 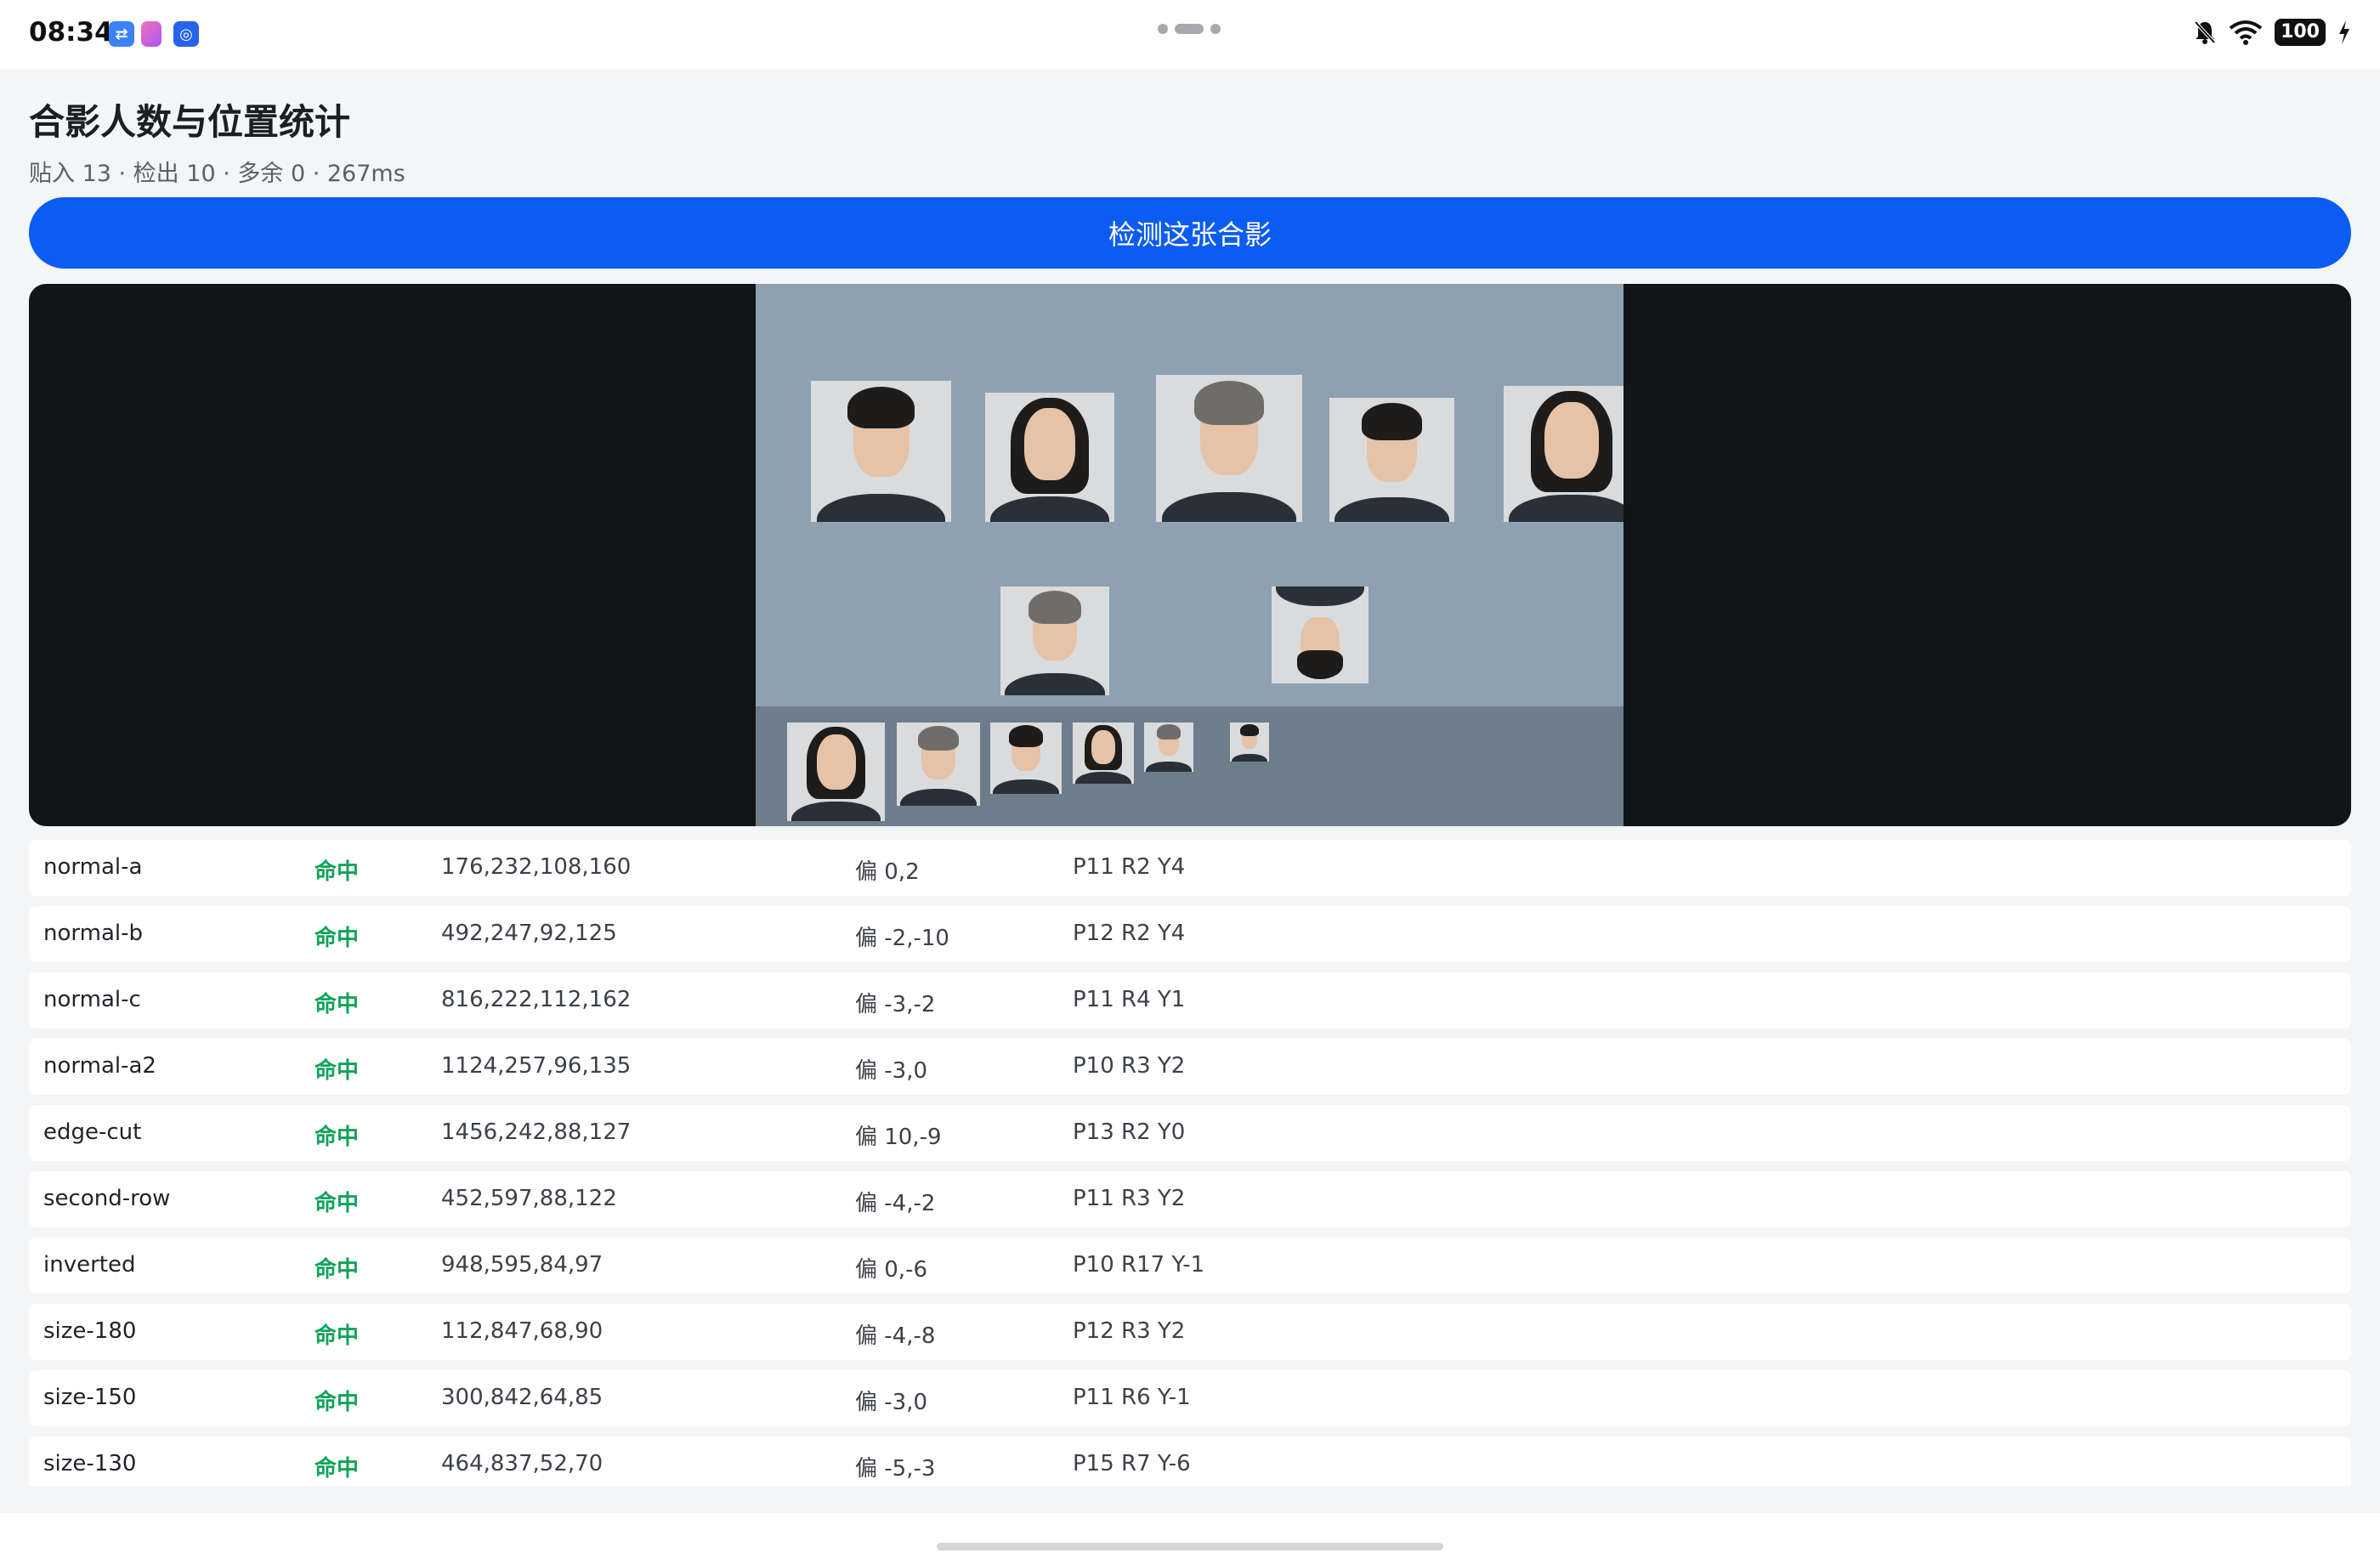 What do you see at coordinates (895, 1004) in the screenshot?
I see `offset-value: 偏 -3,-2` at bounding box center [895, 1004].